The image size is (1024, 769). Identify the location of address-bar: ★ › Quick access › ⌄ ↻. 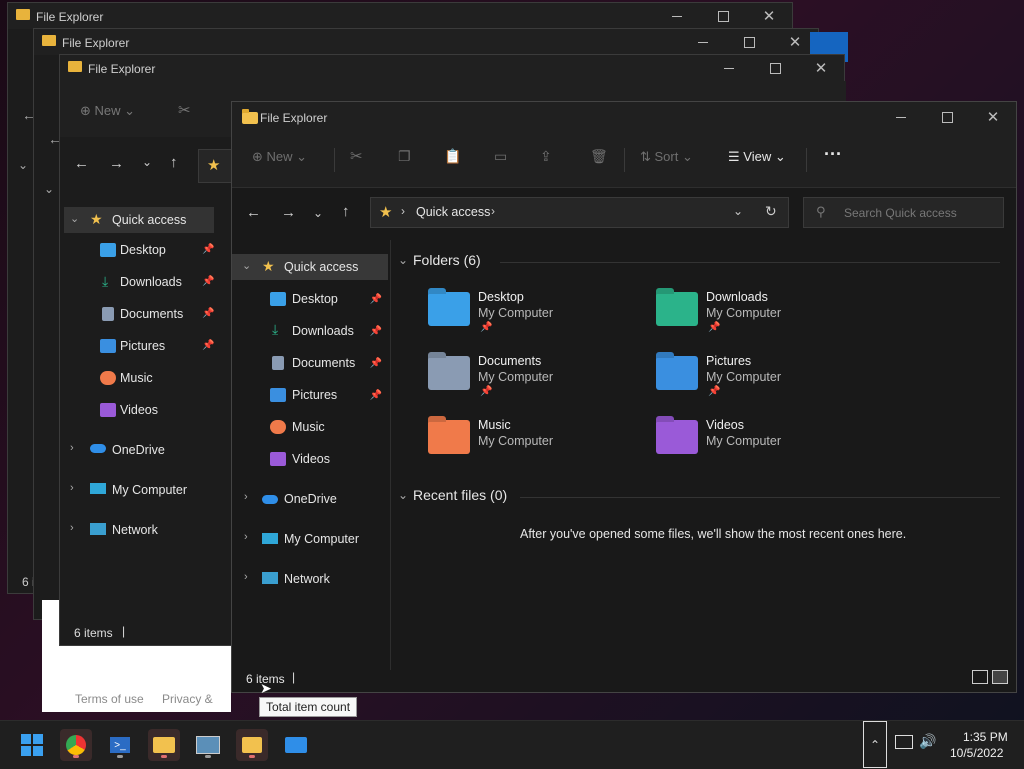
(579, 212).